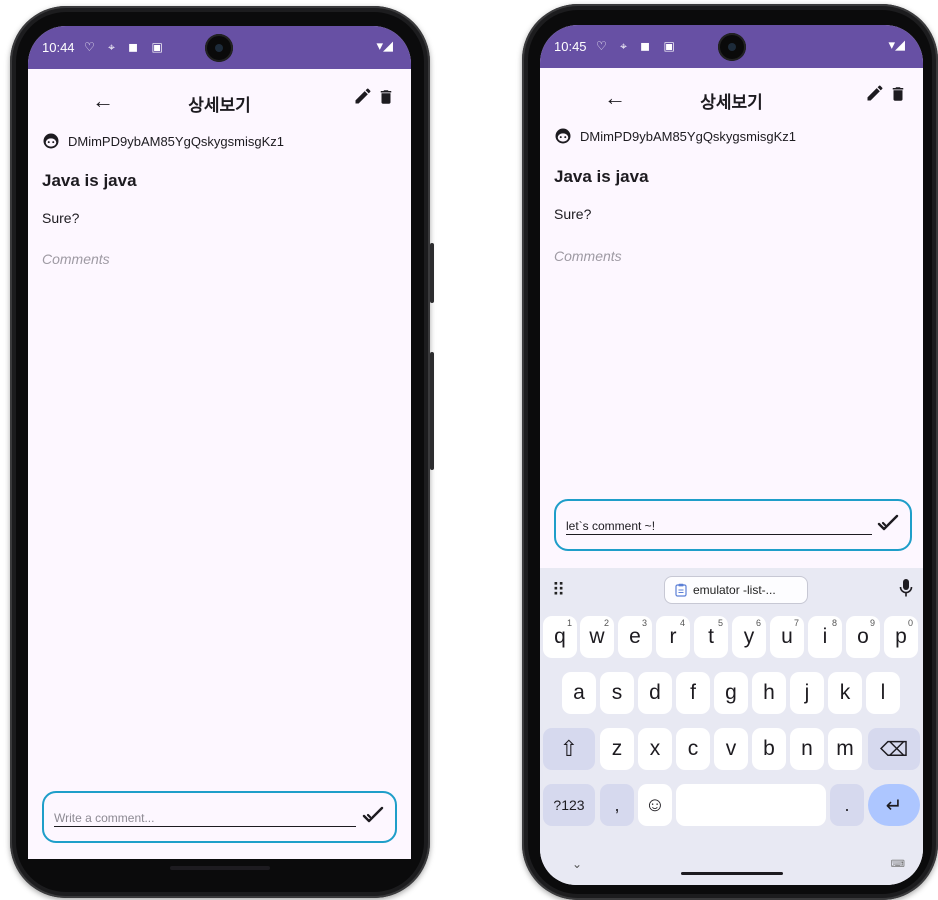  What do you see at coordinates (58, 47) in the screenshot?
I see `status-time: 10:44` at bounding box center [58, 47].